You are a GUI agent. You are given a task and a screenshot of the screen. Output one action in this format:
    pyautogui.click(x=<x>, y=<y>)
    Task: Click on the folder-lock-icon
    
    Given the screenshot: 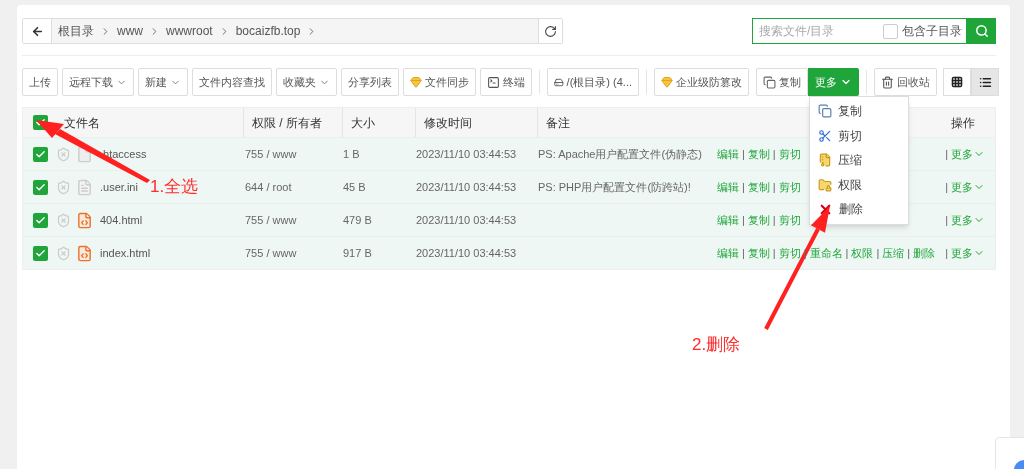 What is the action you would take?
    pyautogui.click(x=825, y=184)
    